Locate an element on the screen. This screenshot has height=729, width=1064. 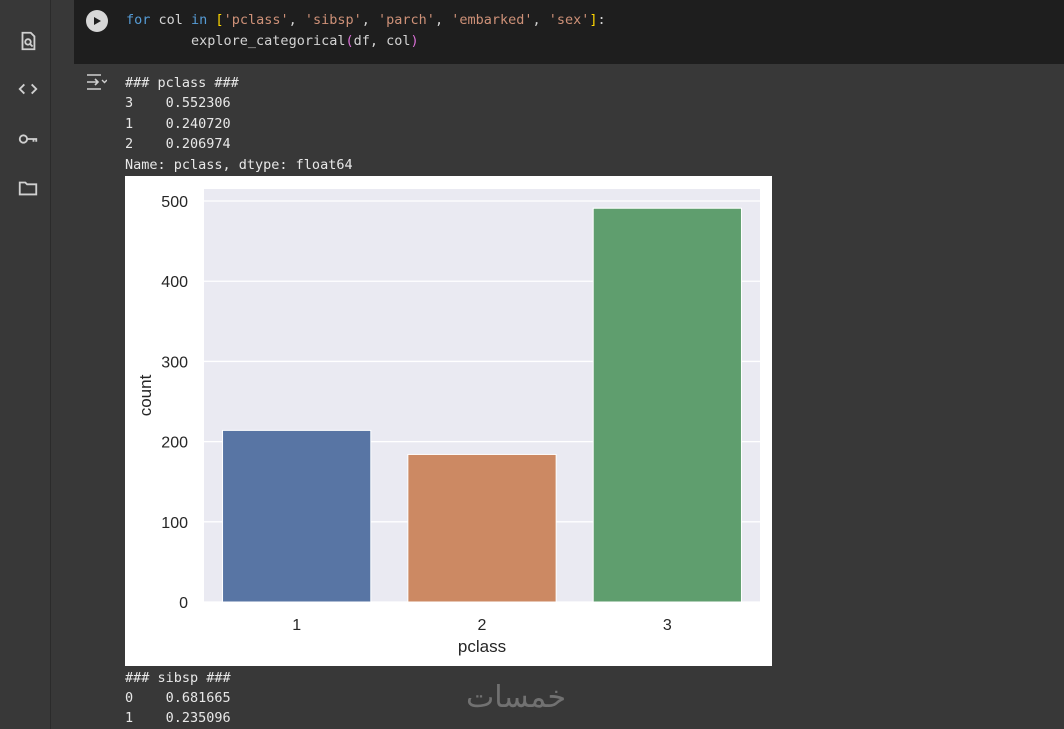
play-icon is located at coordinates (97, 21).